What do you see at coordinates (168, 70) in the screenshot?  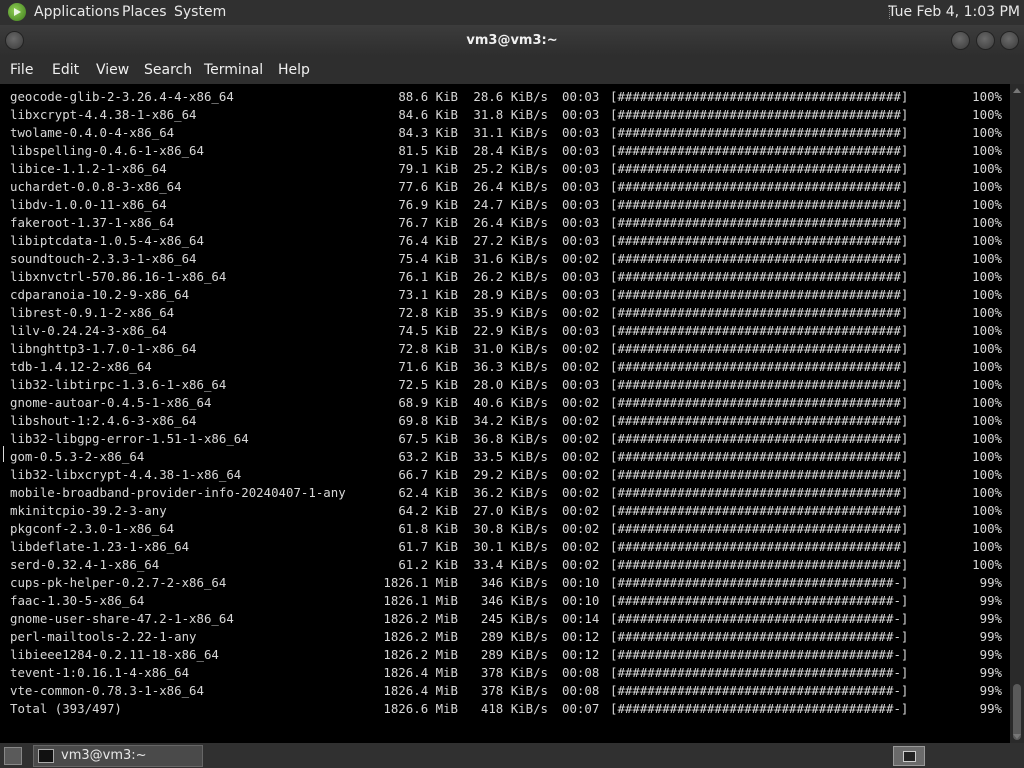 I see `menu-search: Search` at bounding box center [168, 70].